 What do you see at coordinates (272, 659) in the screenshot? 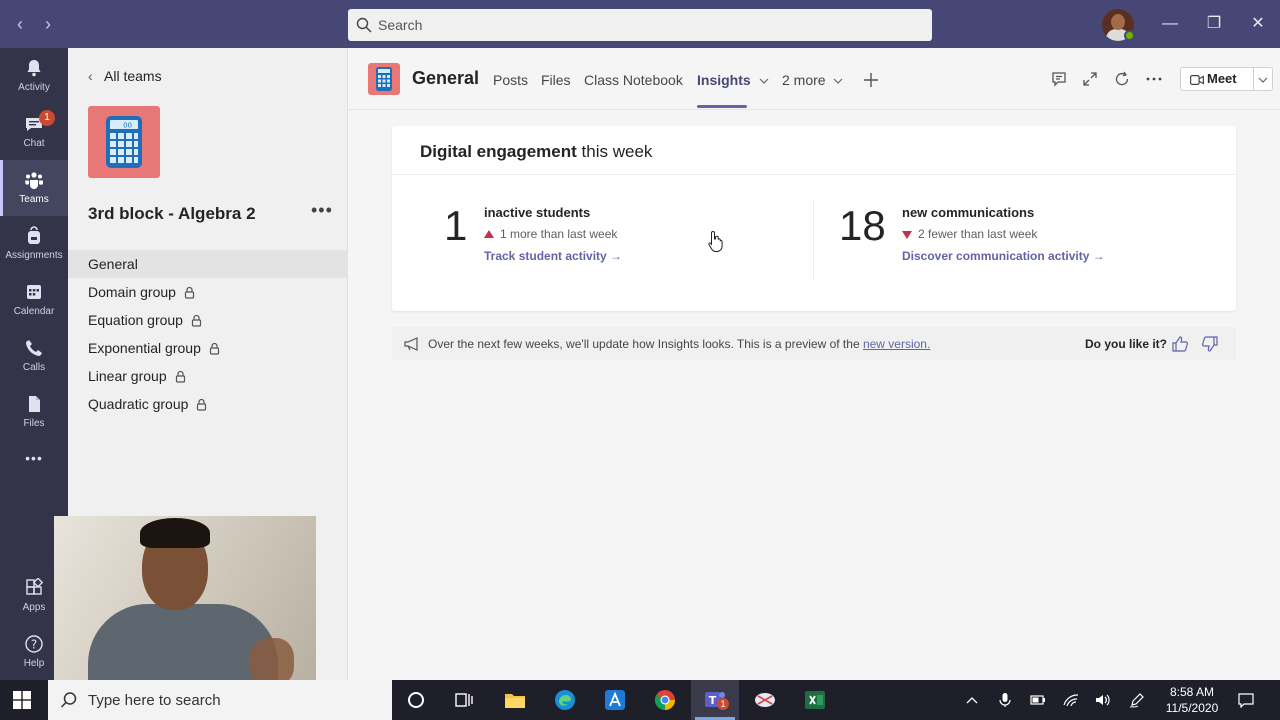
I see `webcam-person-hand` at bounding box center [272, 659].